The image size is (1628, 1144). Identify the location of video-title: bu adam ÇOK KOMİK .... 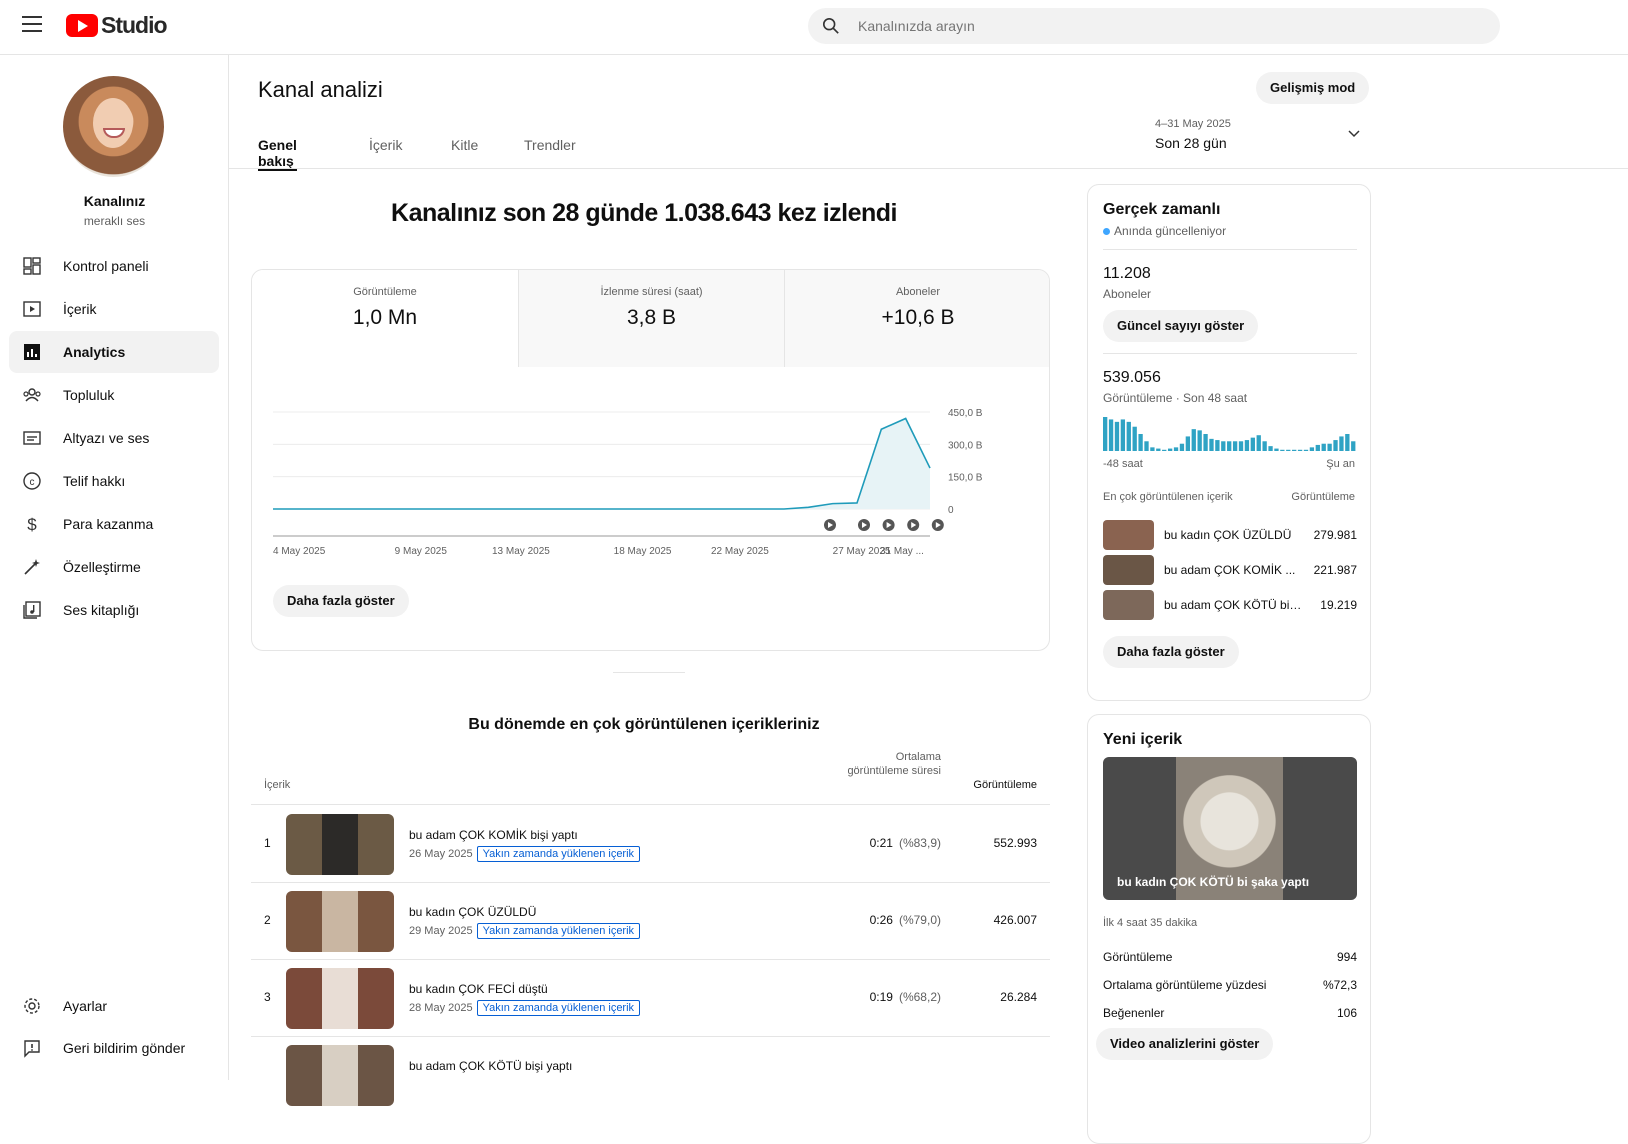
(1230, 570).